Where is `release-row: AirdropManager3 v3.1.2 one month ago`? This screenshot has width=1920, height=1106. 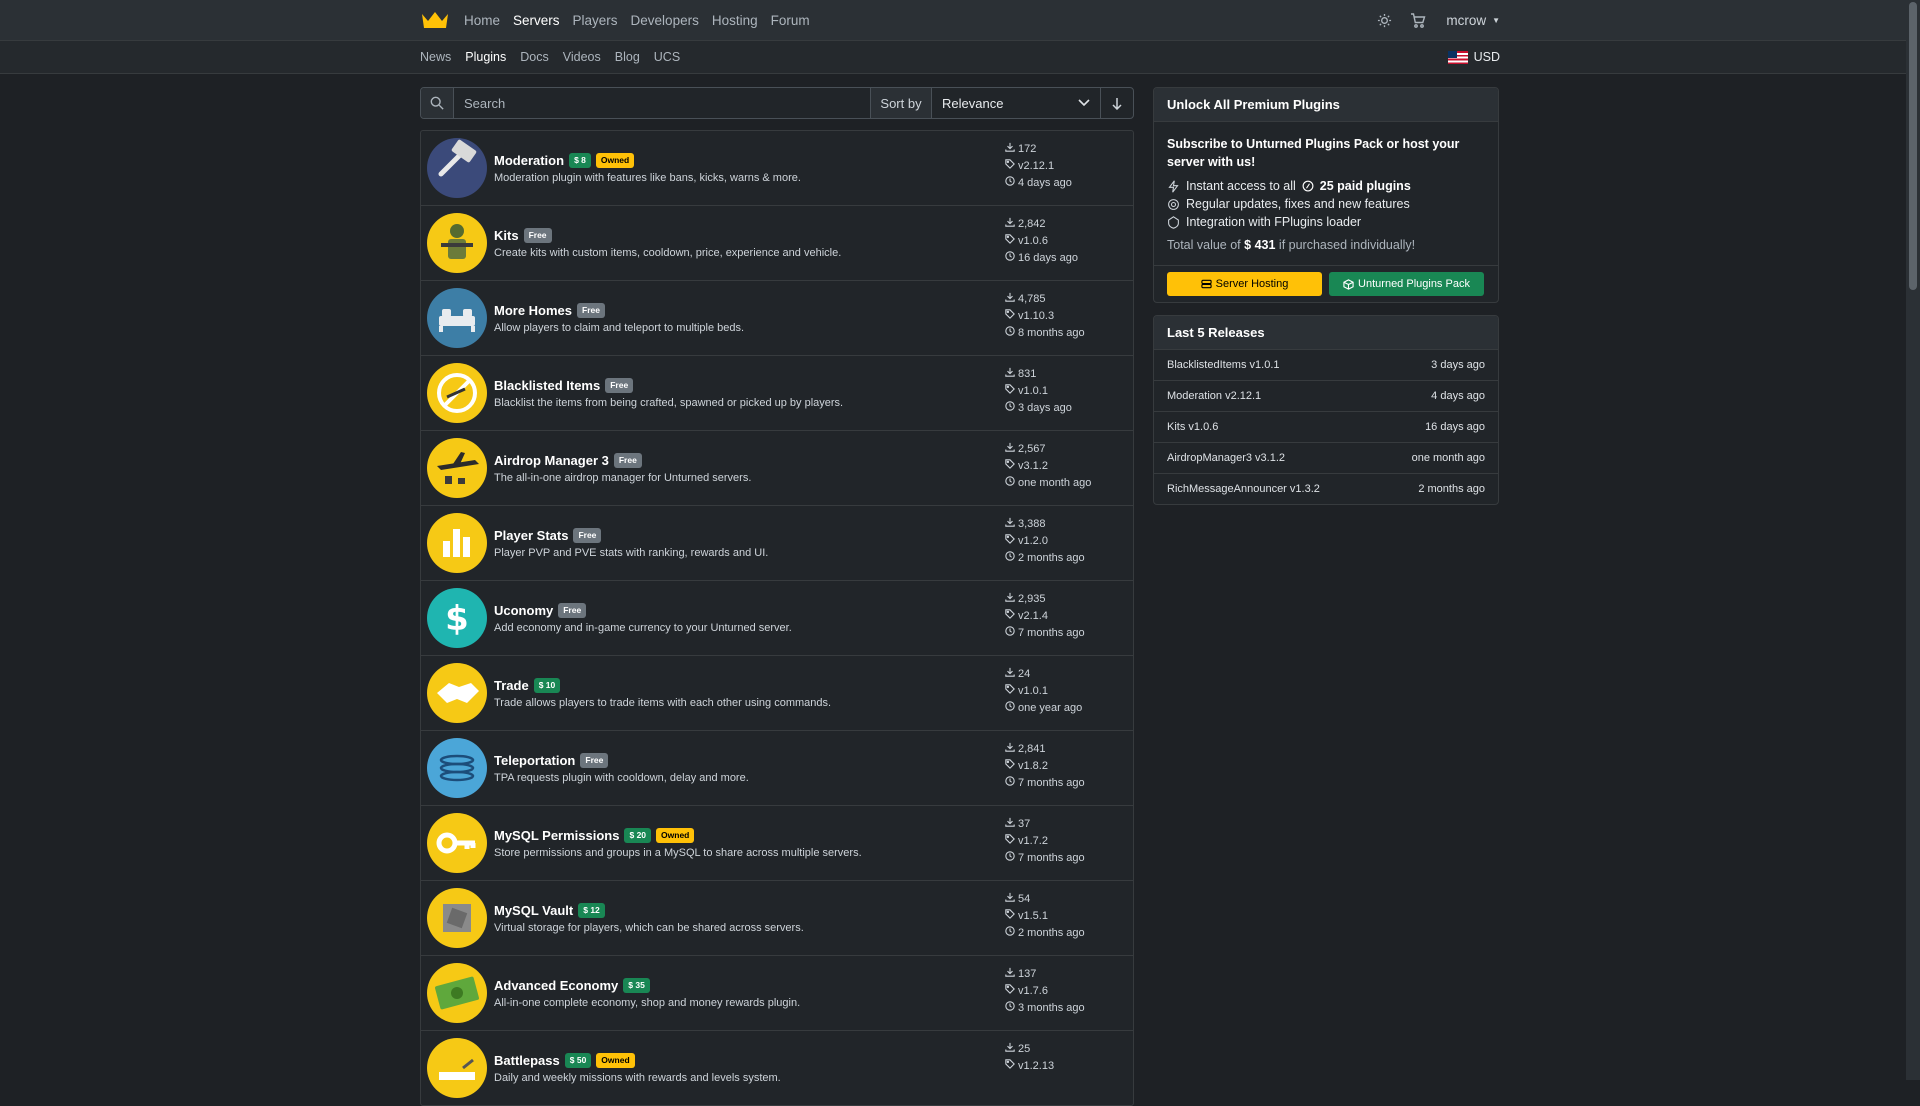 release-row: AirdropManager3 v3.1.2 one month ago is located at coordinates (1326, 458).